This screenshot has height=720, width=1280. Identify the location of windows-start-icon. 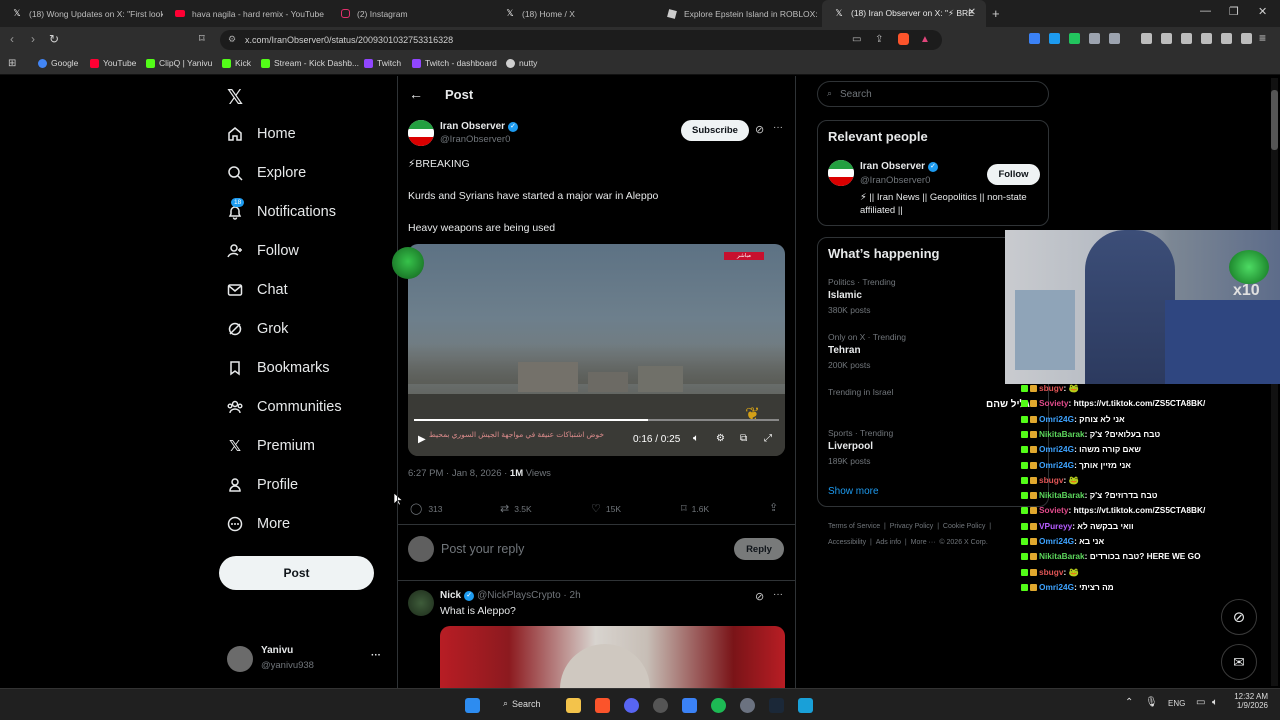
(472, 705).